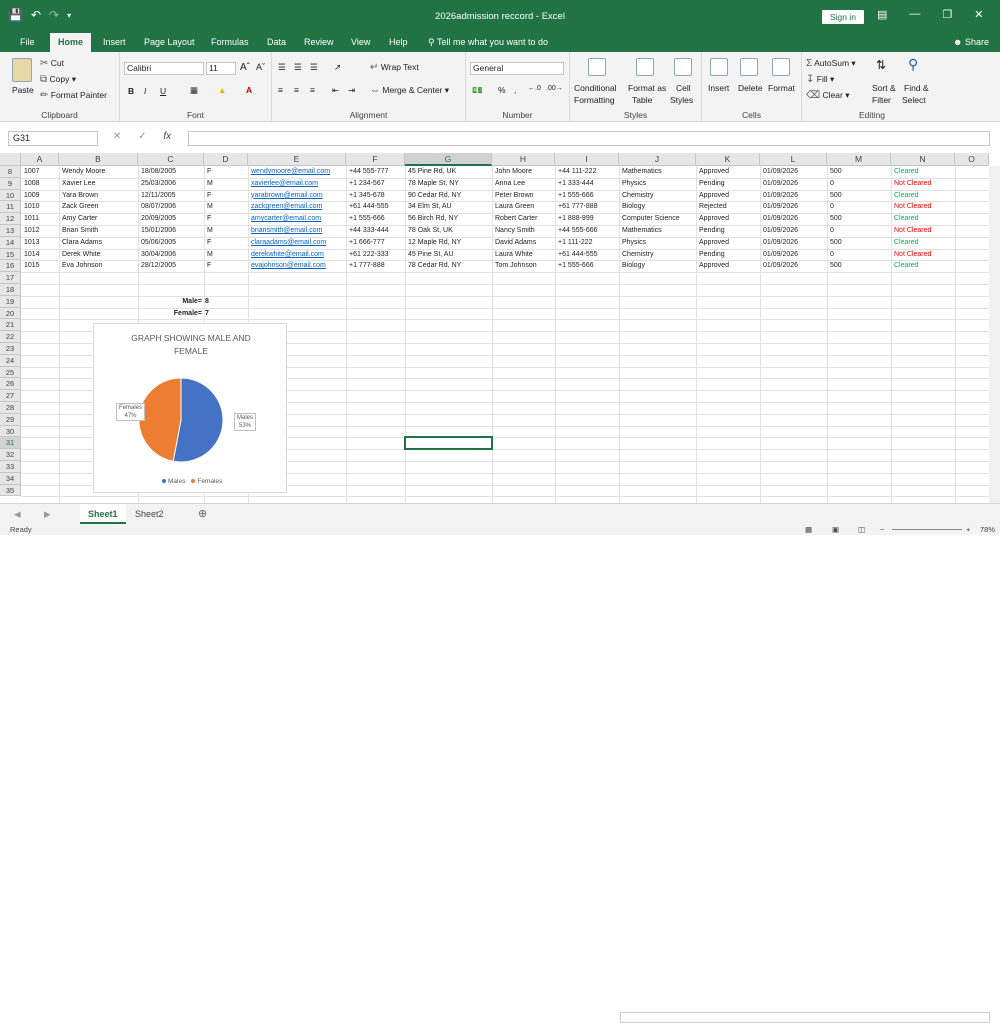 This screenshot has height=1023, width=1000. Describe the element at coordinates (449, 171) in the screenshot. I see `table-cell: 45 Pine Rd, UK` at that location.